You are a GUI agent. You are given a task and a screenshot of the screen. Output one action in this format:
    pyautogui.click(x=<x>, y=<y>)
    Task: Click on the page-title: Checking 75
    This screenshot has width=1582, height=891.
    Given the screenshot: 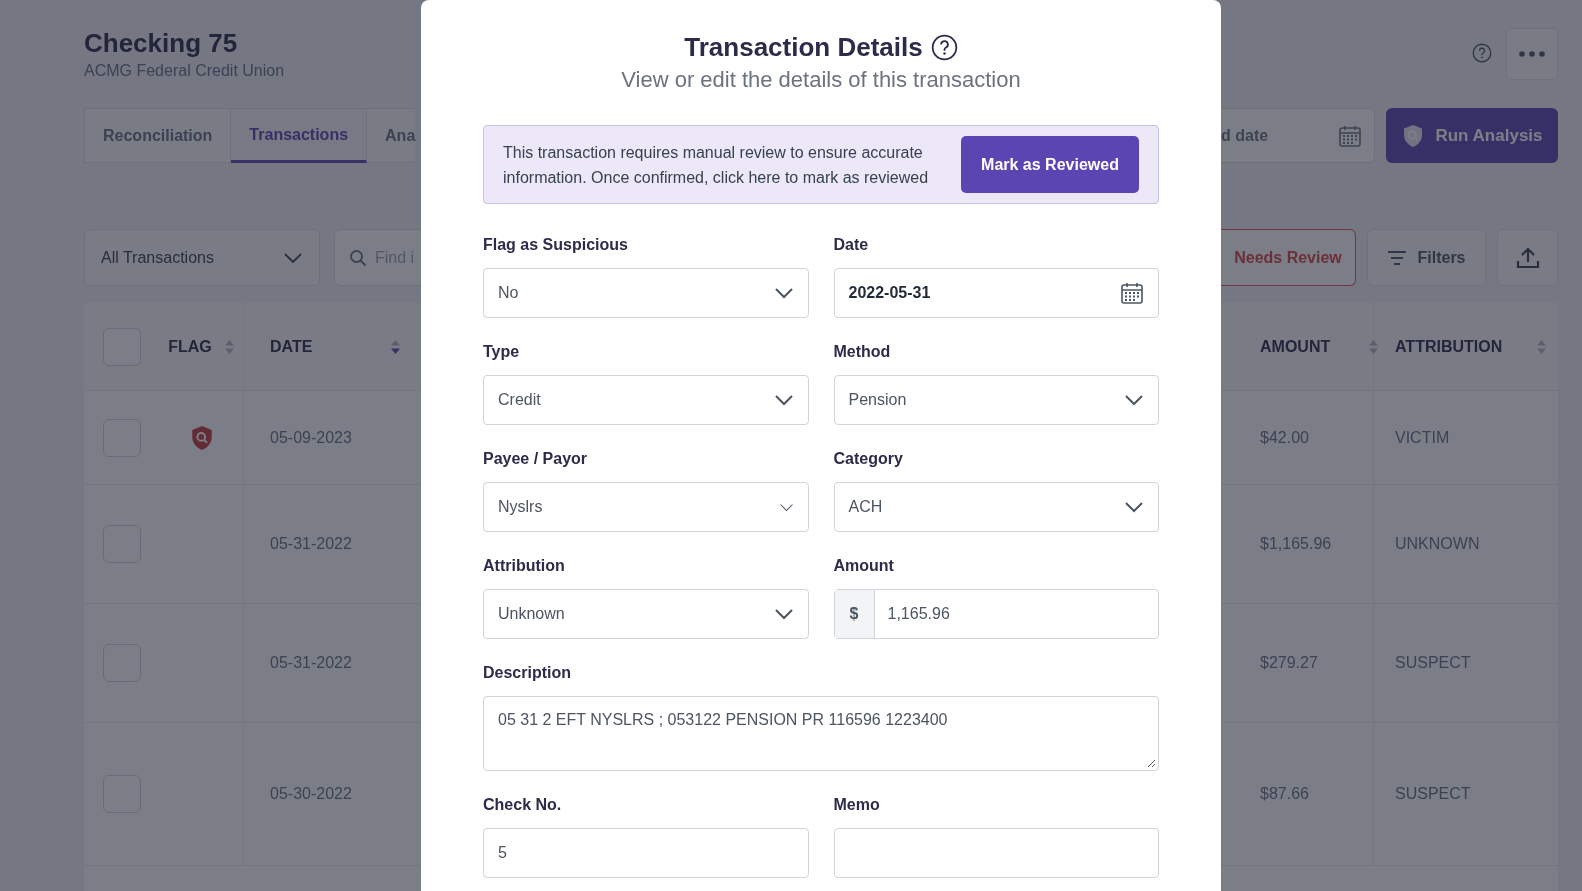 What is the action you would take?
    pyautogui.click(x=161, y=43)
    